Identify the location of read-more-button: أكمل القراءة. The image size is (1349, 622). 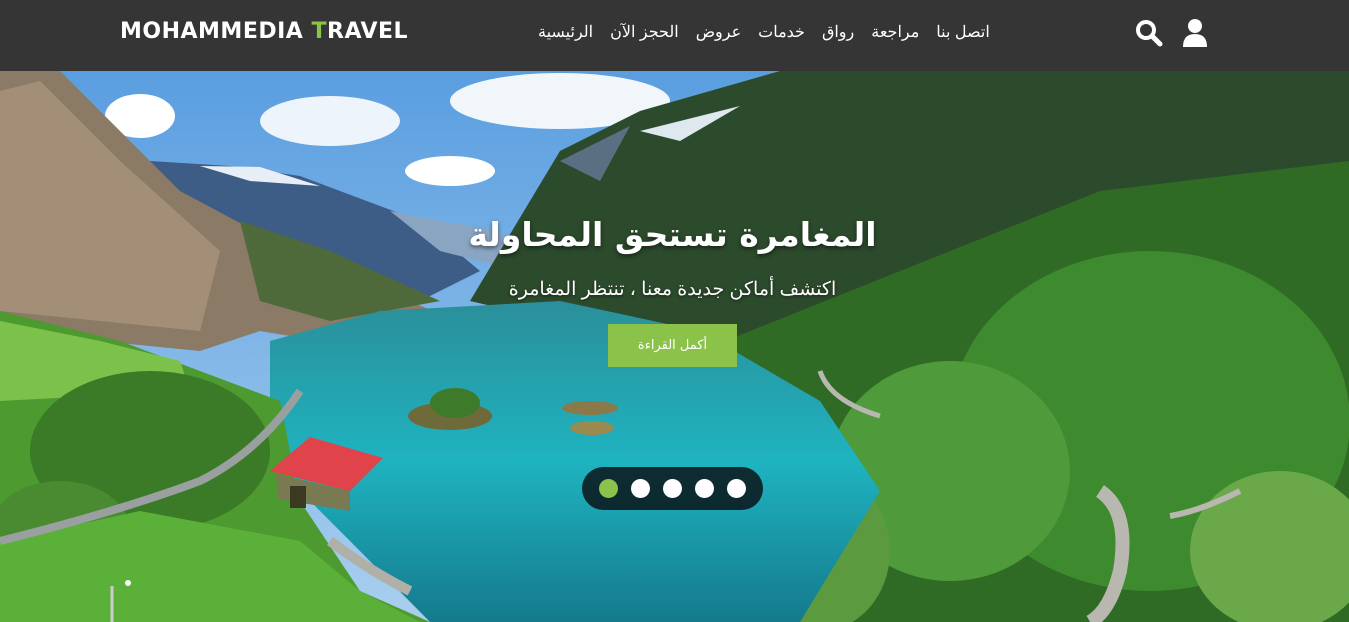
(672, 345).